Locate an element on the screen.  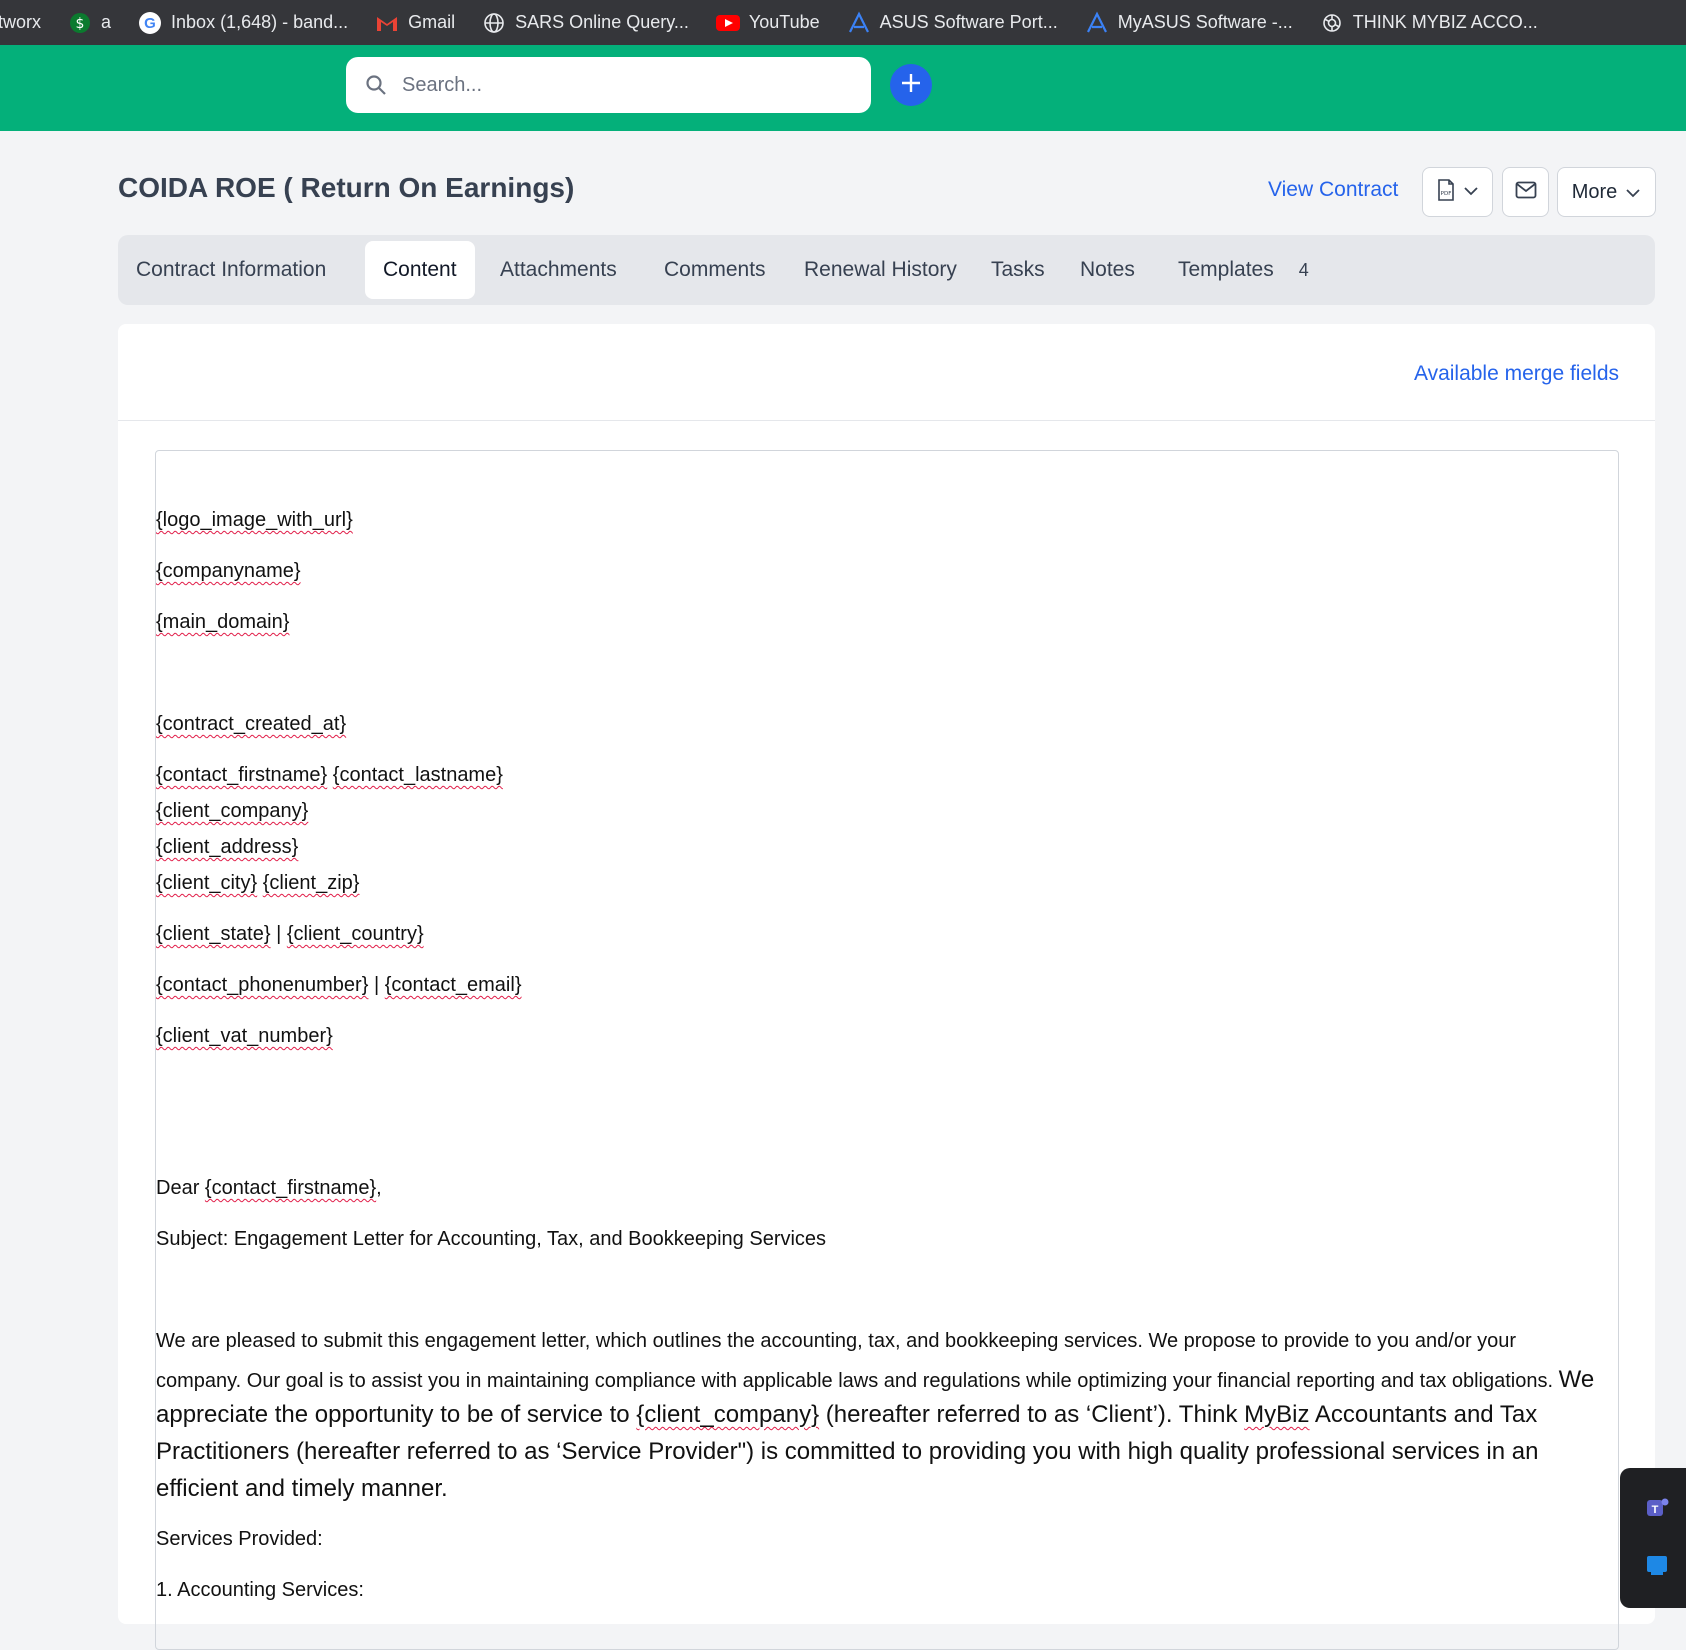
tab-label: Renewal History is located at coordinates (880, 269).